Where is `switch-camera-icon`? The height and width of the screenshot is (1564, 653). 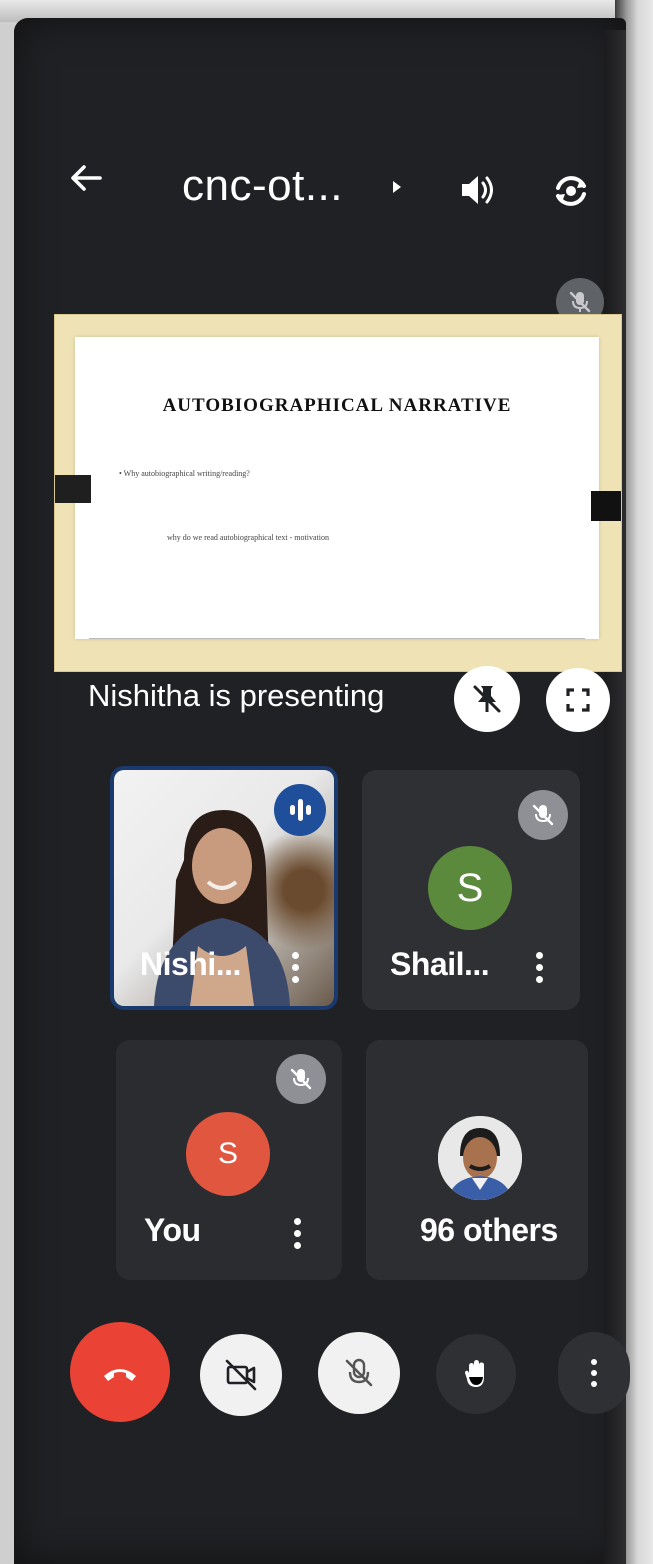
switch-camera-icon is located at coordinates (571, 191).